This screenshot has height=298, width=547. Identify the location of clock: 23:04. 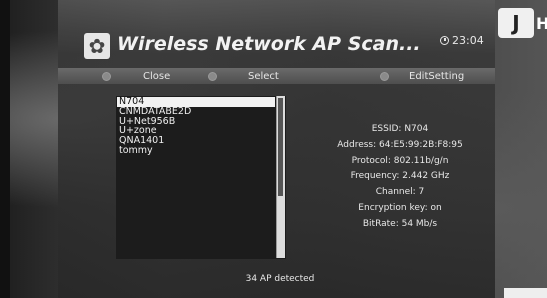
(462, 40).